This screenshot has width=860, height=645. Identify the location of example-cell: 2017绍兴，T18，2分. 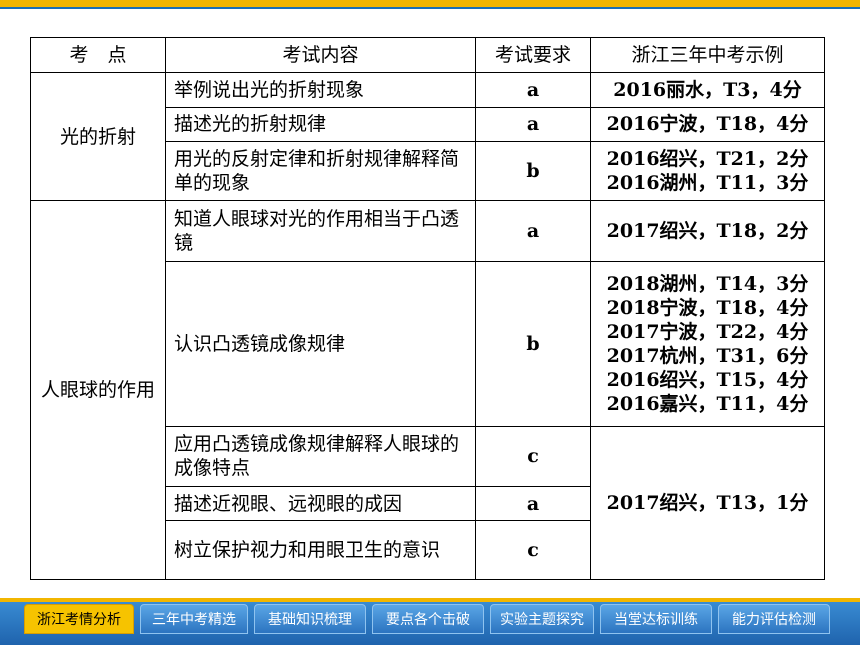
(707, 231).